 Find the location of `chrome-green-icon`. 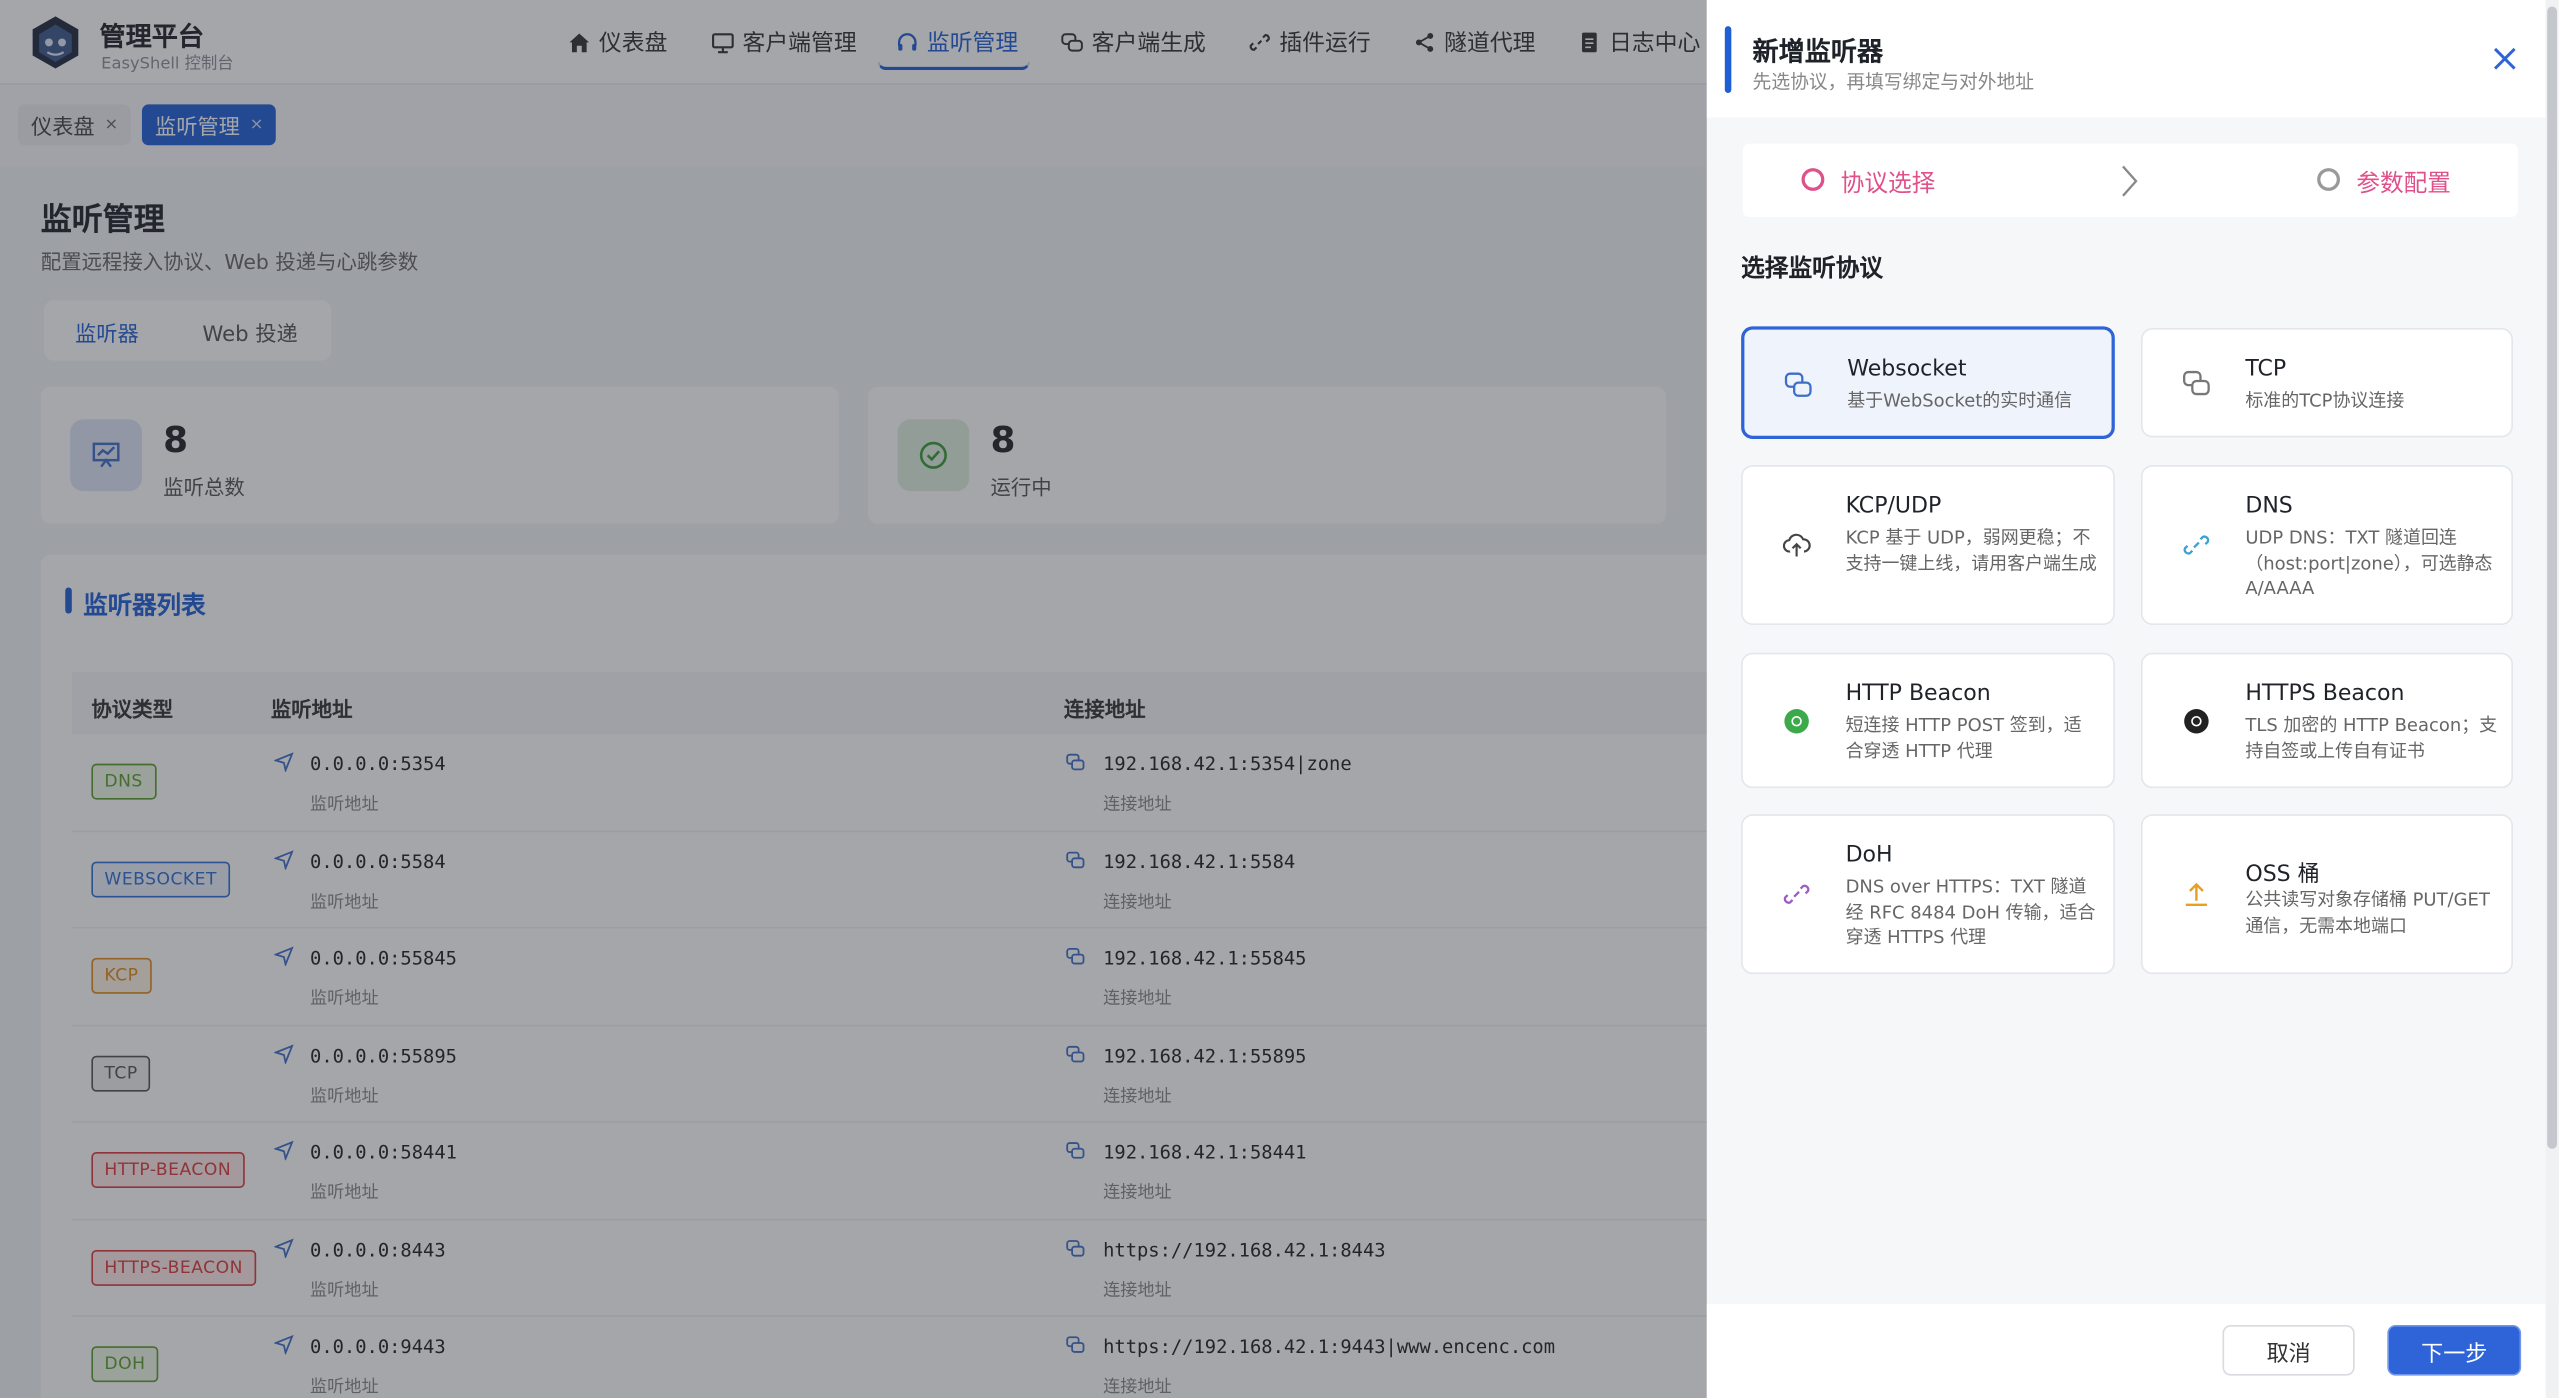

chrome-green-icon is located at coordinates (1796, 721).